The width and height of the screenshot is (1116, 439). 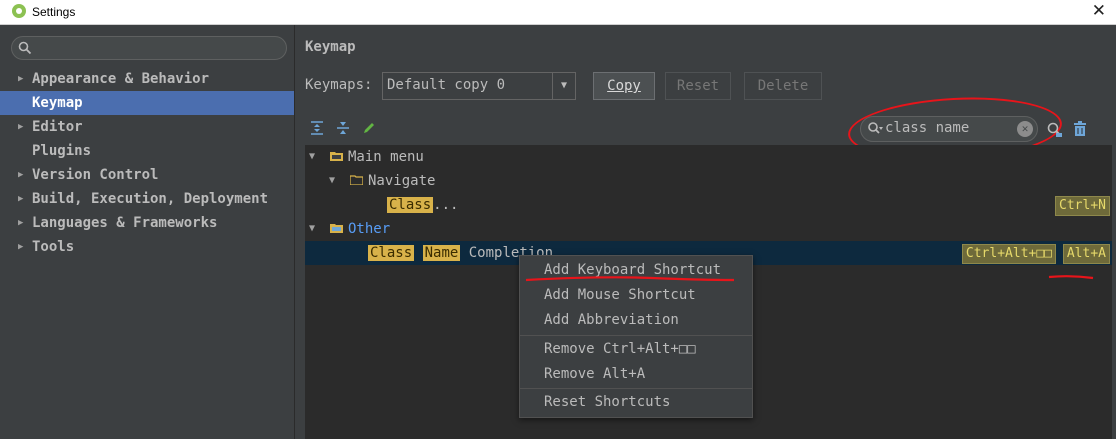 What do you see at coordinates (620, 295) in the screenshot?
I see `menu-item-label: Add Mouse Shortcut` at bounding box center [620, 295].